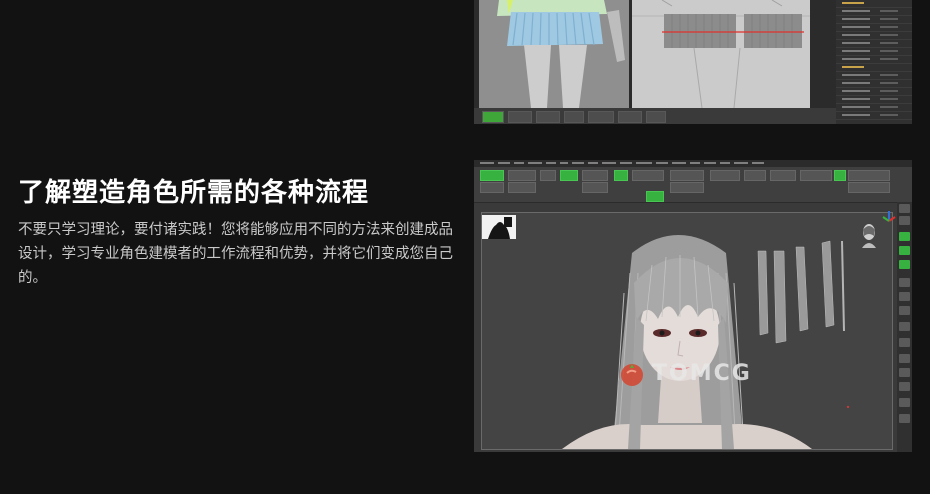  I want to click on axis-gizmo-icon, so click(889, 215).